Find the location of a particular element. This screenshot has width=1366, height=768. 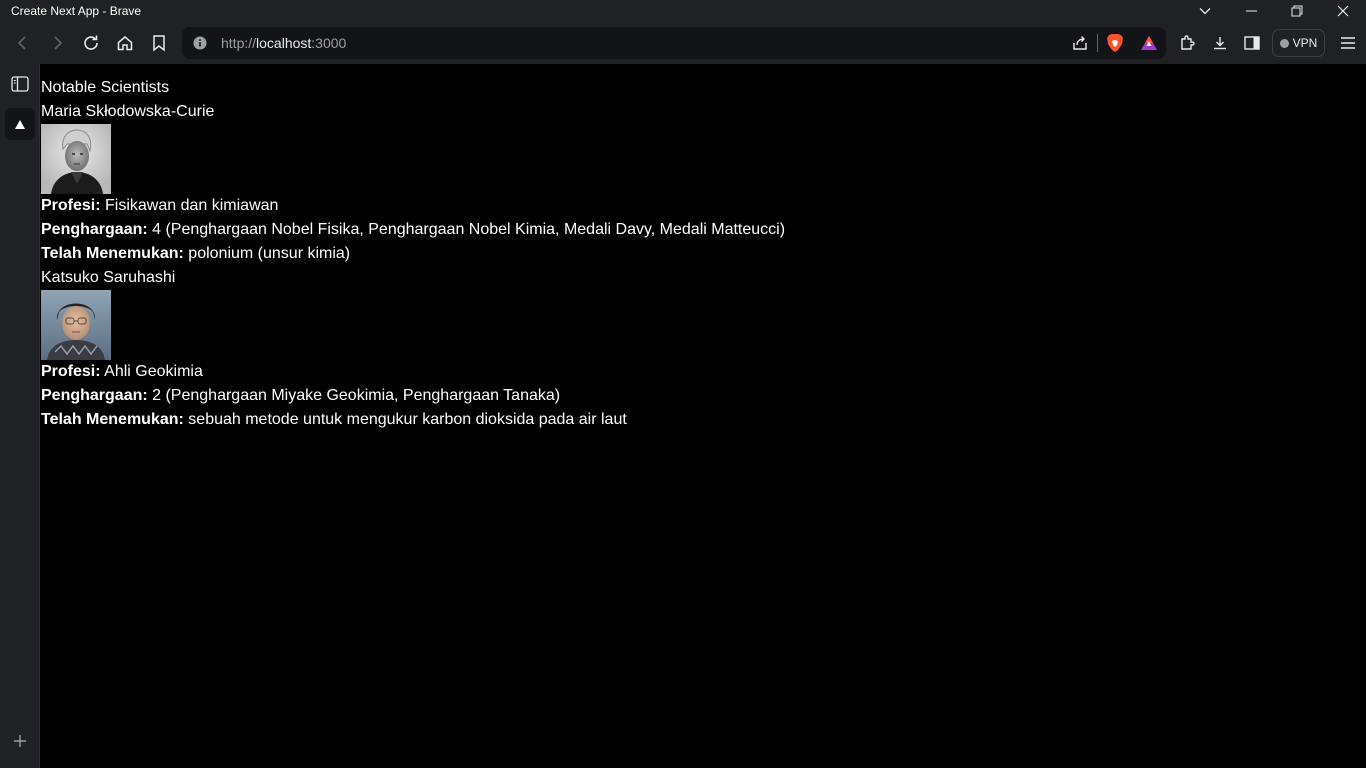

forward-button is located at coordinates (57, 43).